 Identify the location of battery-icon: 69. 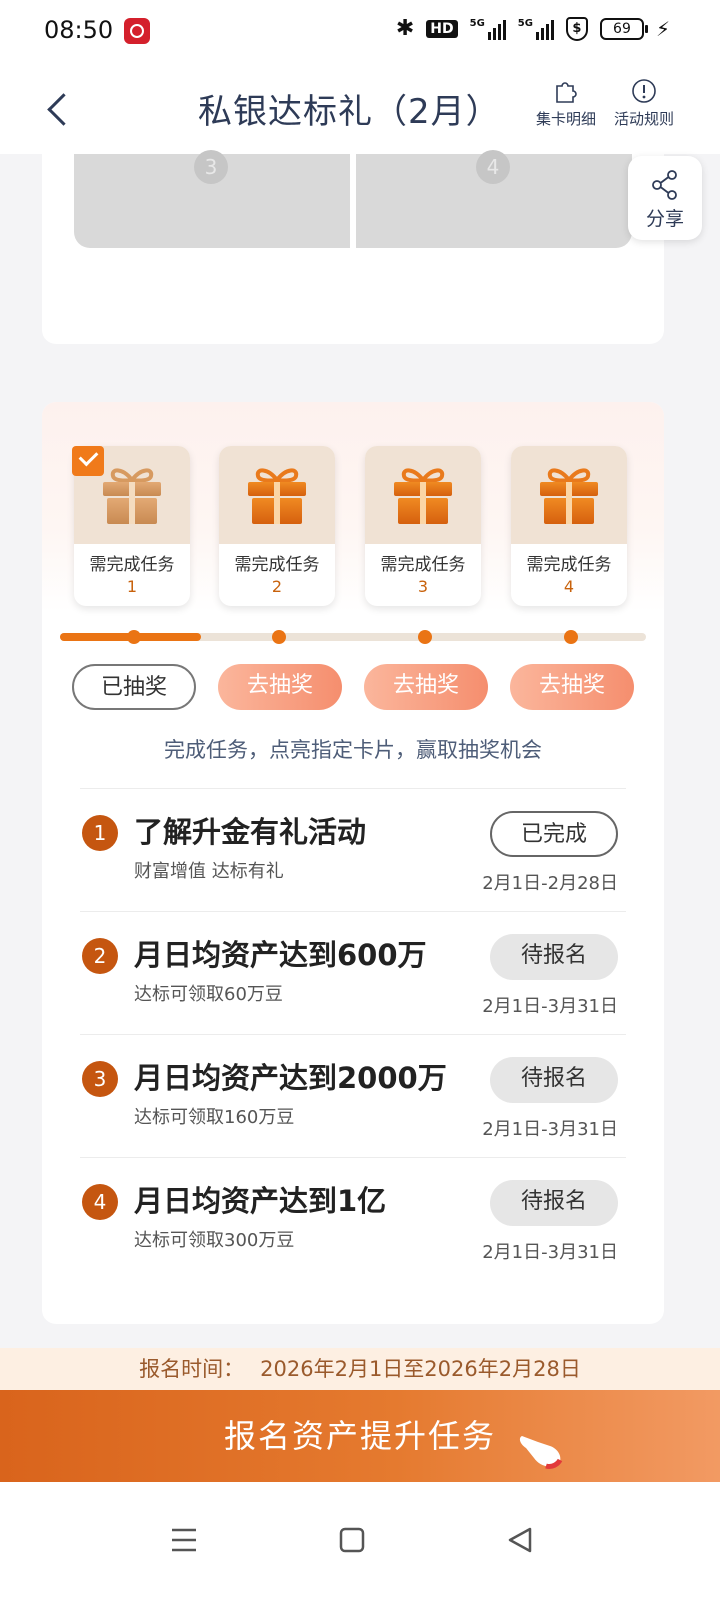
(623, 28).